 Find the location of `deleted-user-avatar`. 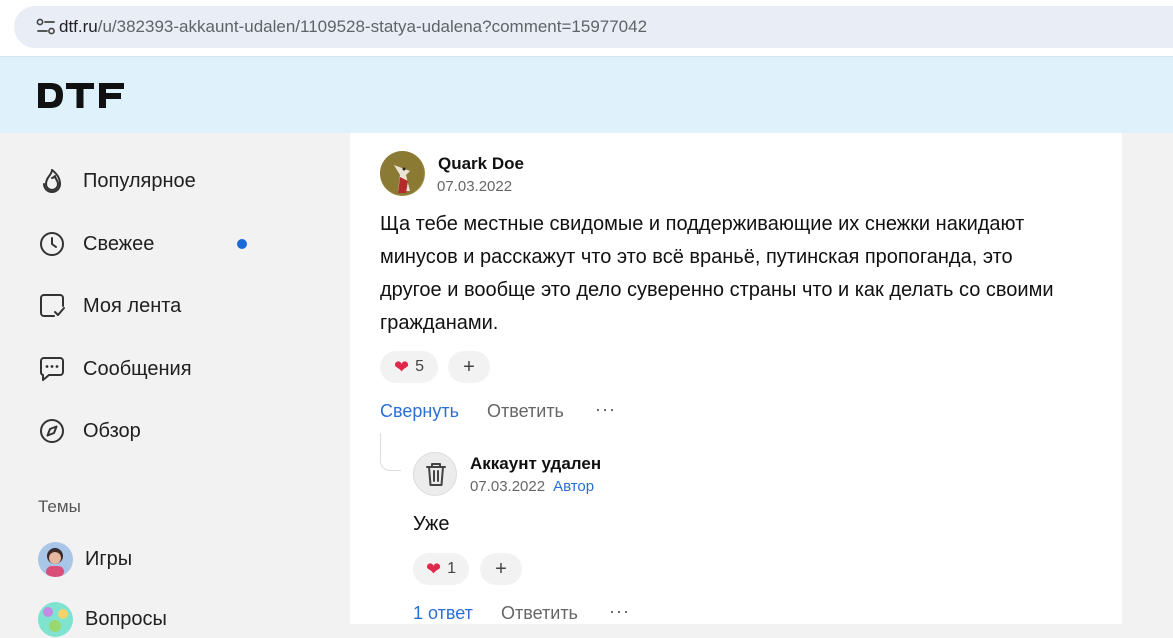

deleted-user-avatar is located at coordinates (435, 474).